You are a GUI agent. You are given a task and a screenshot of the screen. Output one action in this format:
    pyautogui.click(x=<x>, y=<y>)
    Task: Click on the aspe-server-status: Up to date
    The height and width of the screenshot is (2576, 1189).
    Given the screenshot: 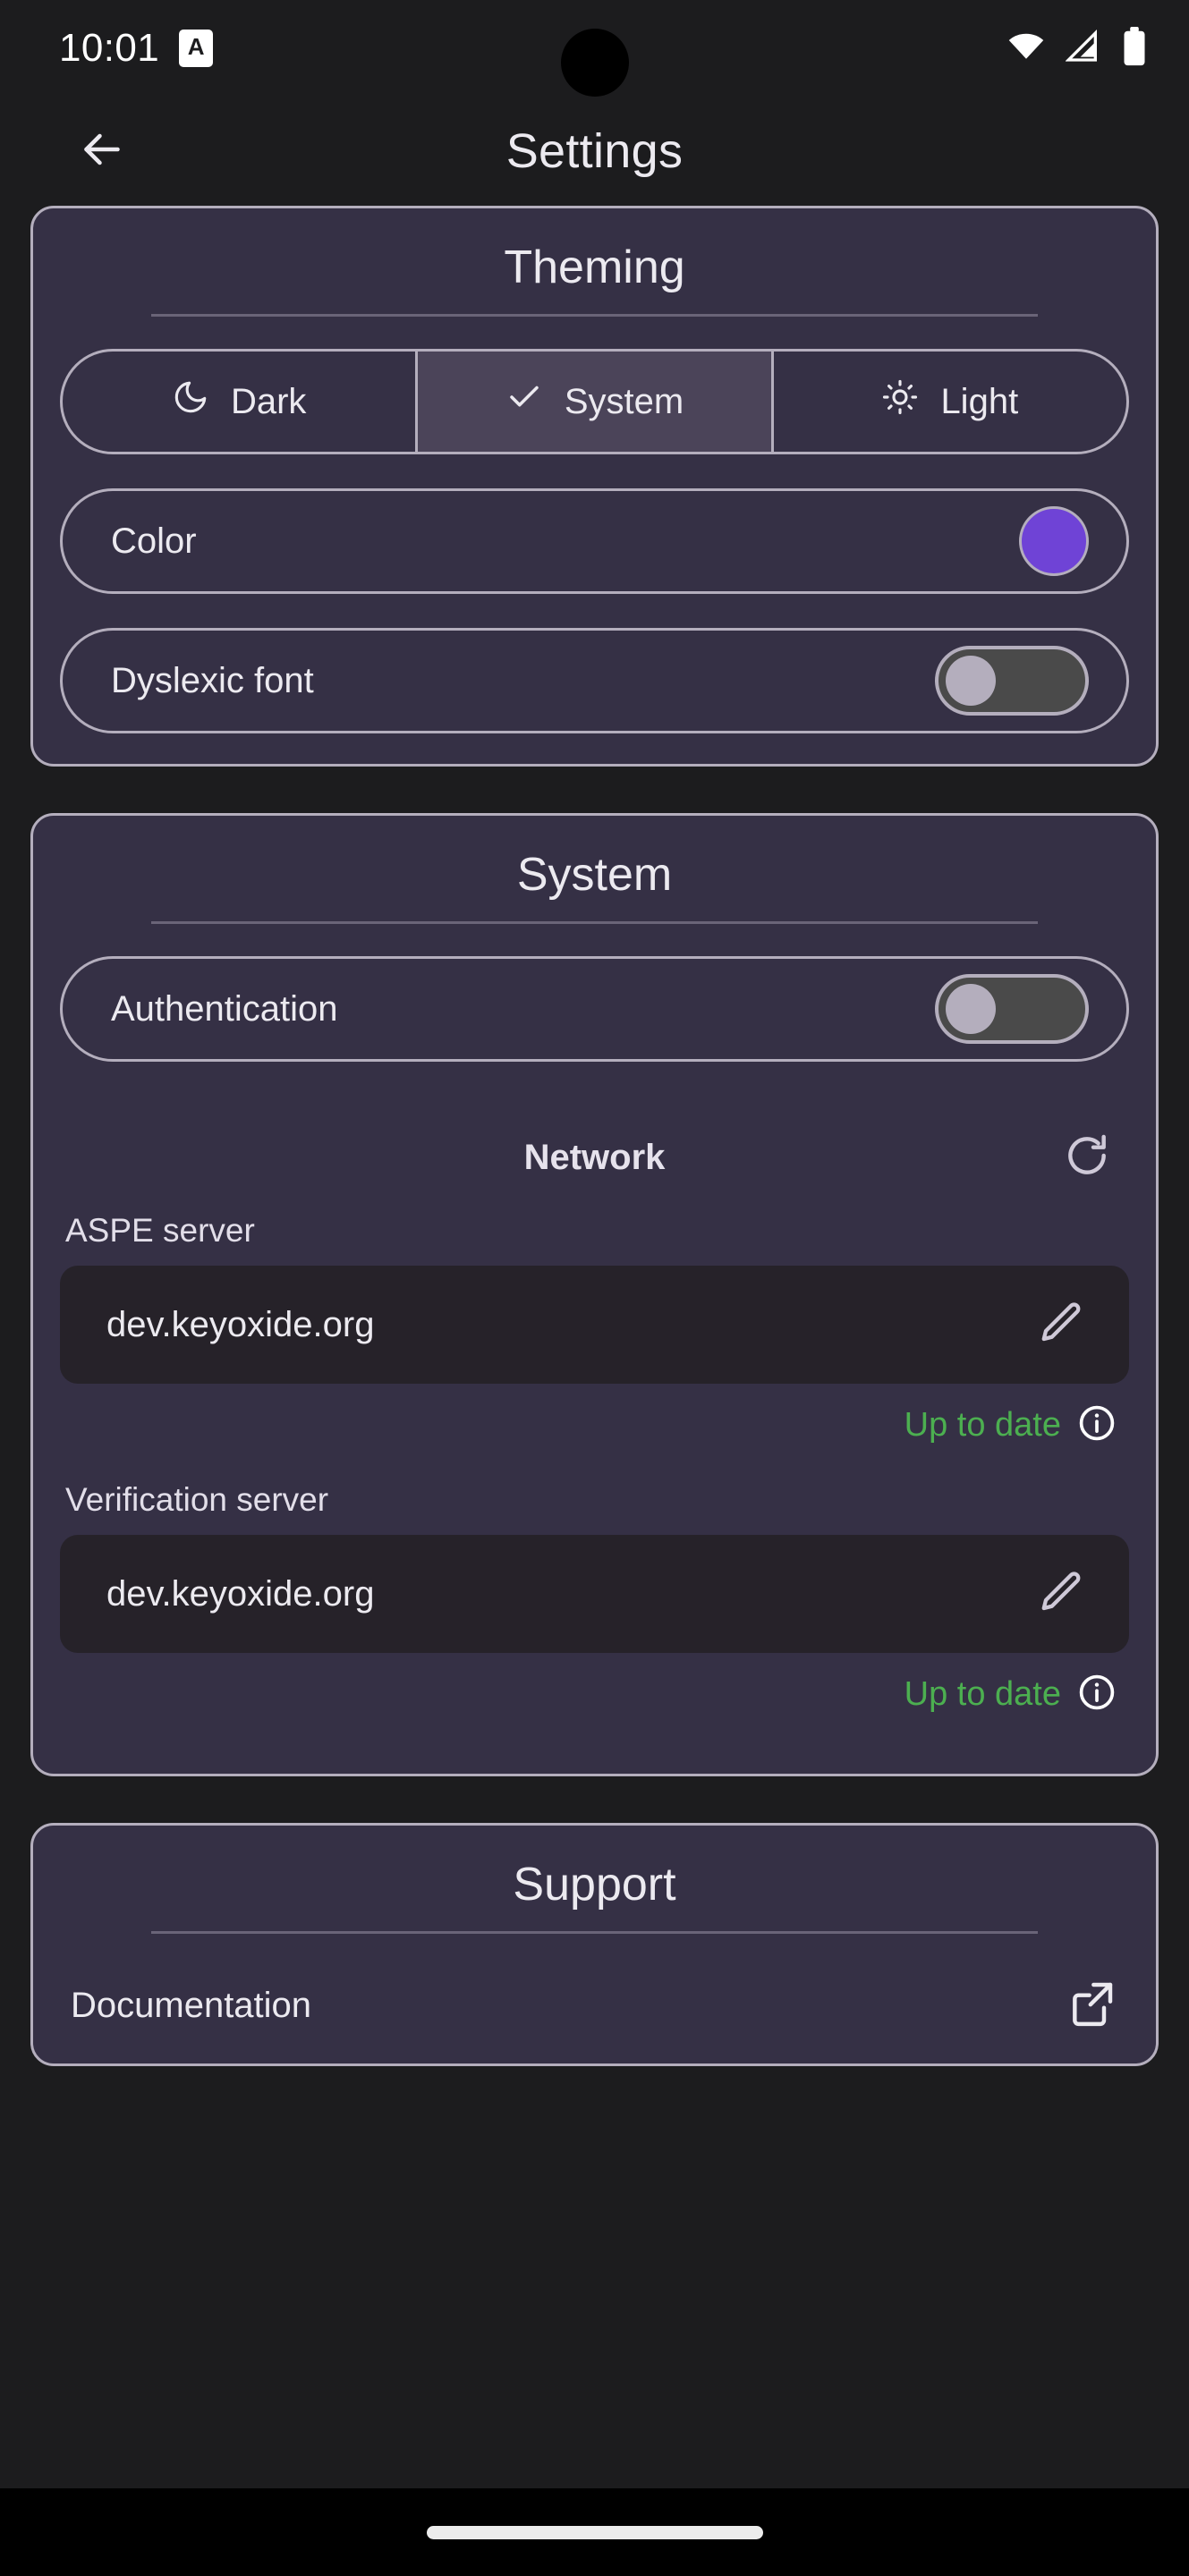 What is the action you would take?
    pyautogui.click(x=594, y=1429)
    